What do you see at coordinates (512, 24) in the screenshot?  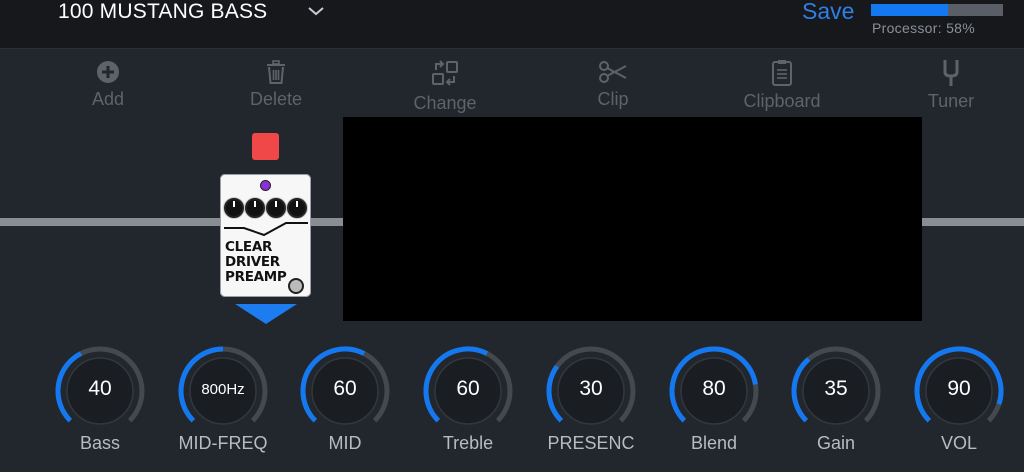 I see `top-bar: 100 MUSTANG BASS Save Processor: 58%` at bounding box center [512, 24].